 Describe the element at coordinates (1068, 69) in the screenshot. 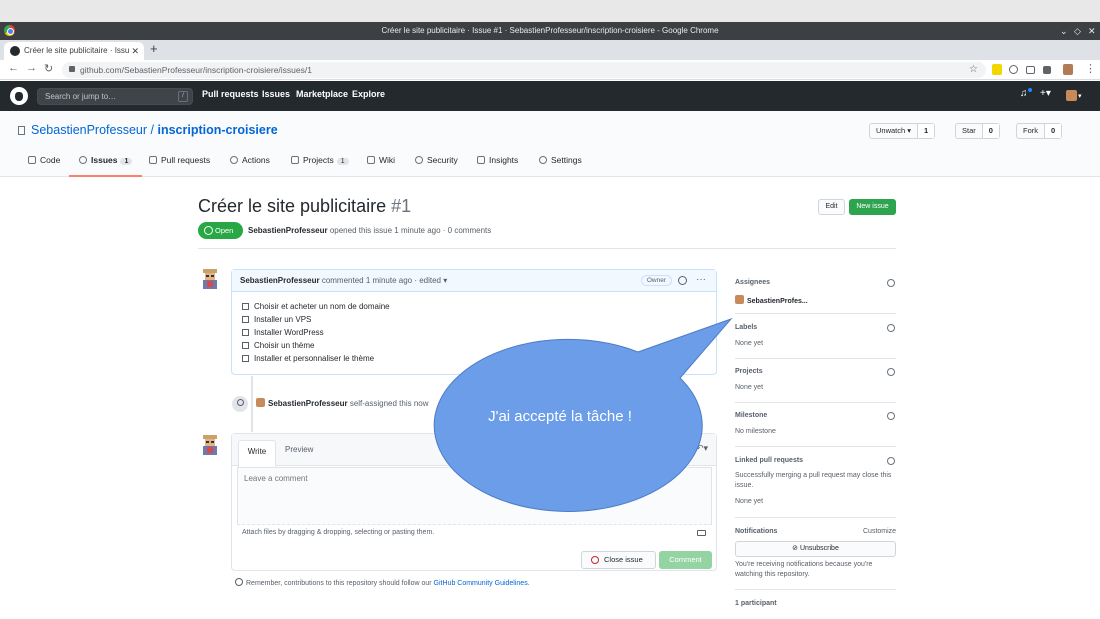

I see `profile-avatar` at that location.